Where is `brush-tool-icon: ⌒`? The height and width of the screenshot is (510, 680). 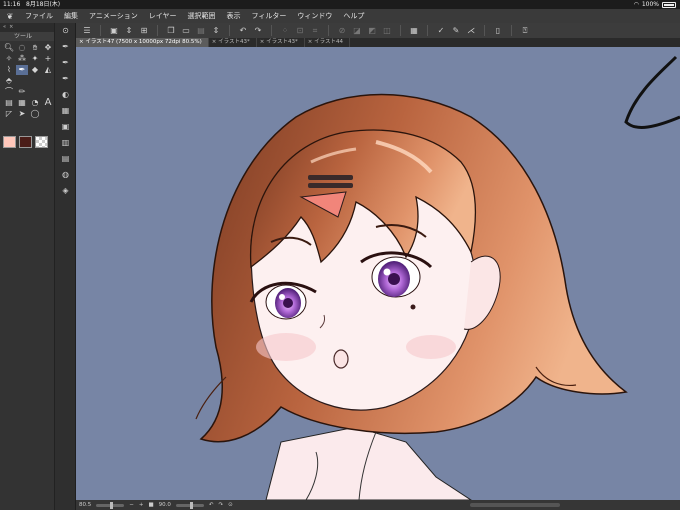 brush-tool-icon: ⌒ is located at coordinates (9, 92).